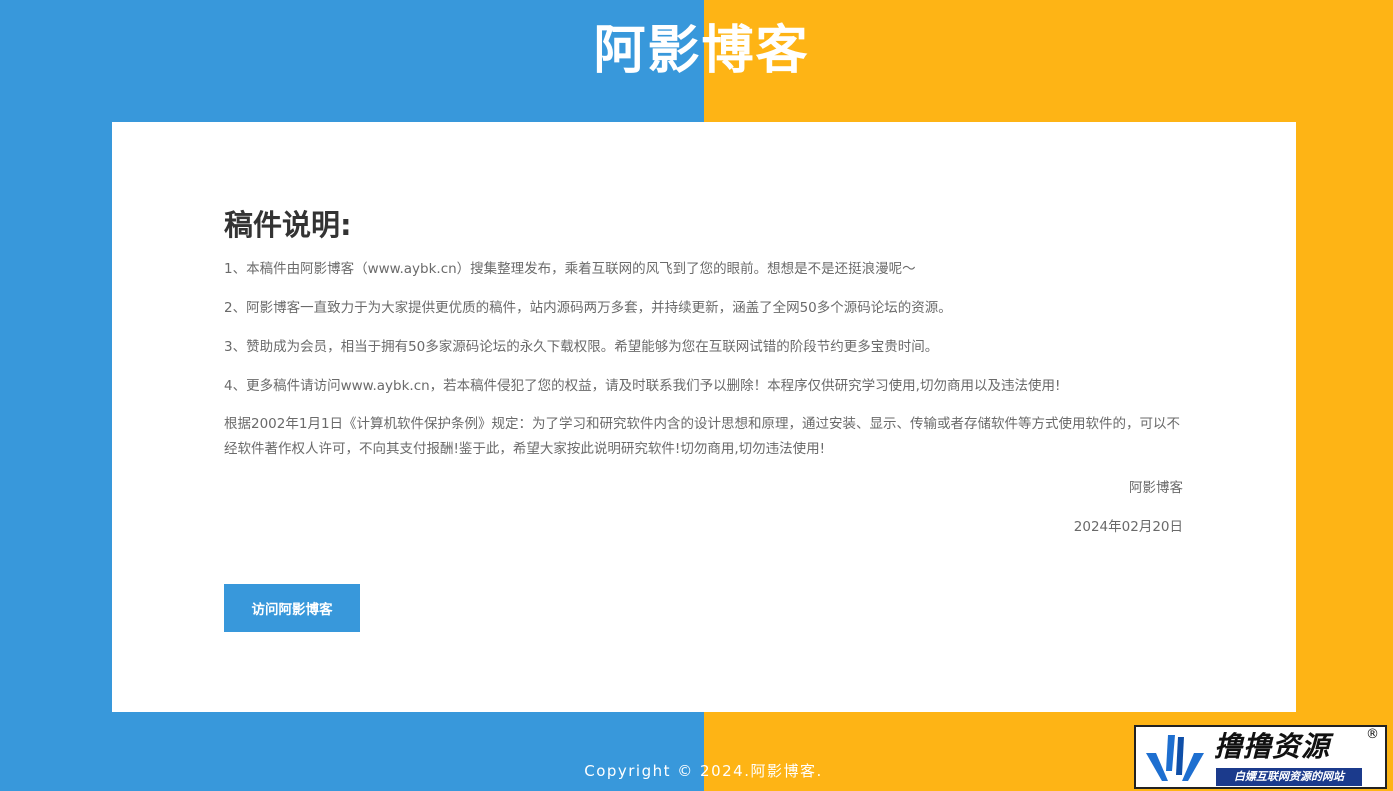 Image resolution: width=1393 pixels, height=791 pixels. What do you see at coordinates (1372, 734) in the screenshot?
I see `registered-mark: ®` at bounding box center [1372, 734].